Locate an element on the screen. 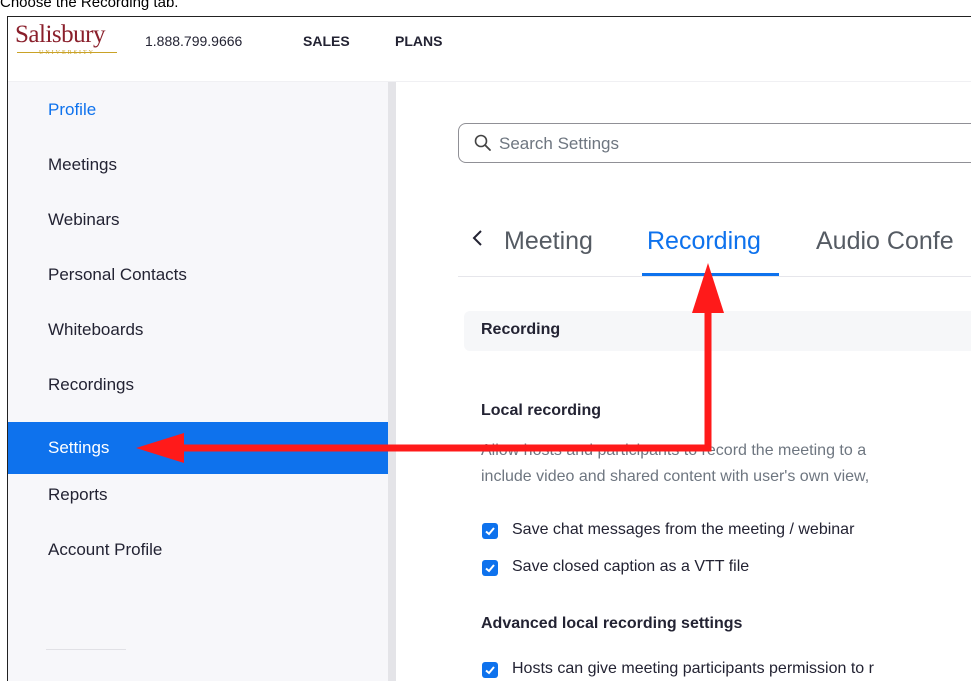 This screenshot has height=681, width=971. tab-meeting: Meeting is located at coordinates (548, 241).